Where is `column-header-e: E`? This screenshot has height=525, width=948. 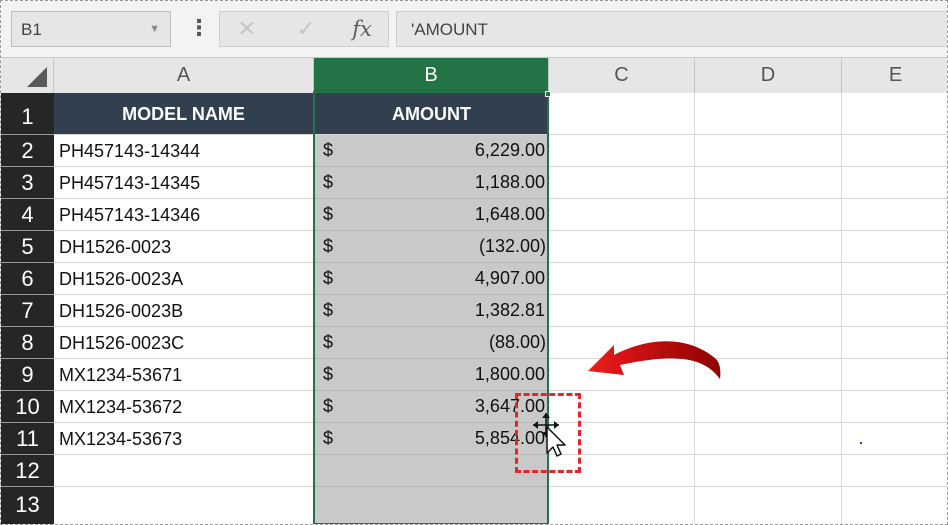
column-header-e: E is located at coordinates (894, 75).